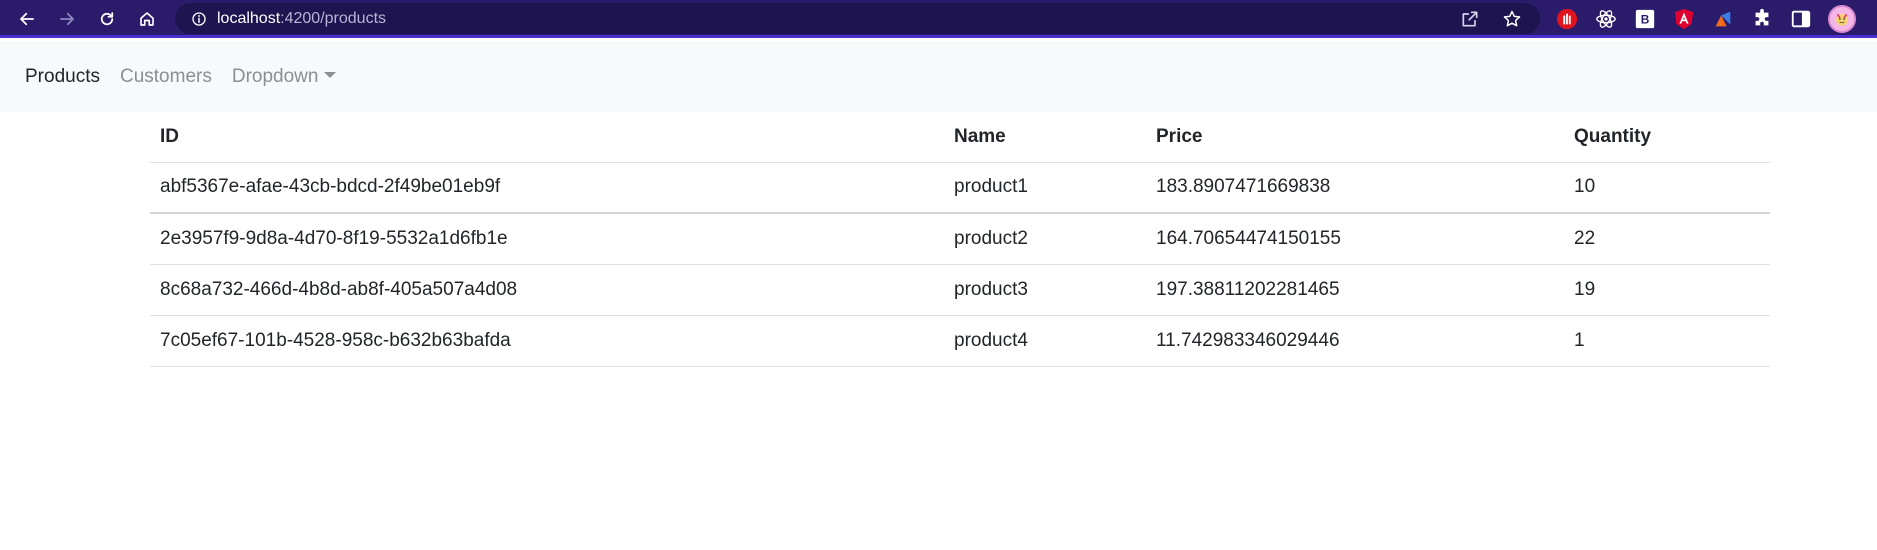  What do you see at coordinates (1667, 188) in the screenshot?
I see `cell-quantity: 10` at bounding box center [1667, 188].